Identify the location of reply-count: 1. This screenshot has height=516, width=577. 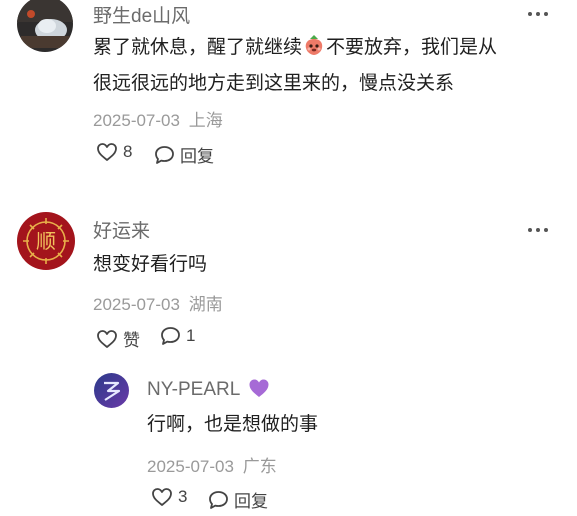
(191, 335).